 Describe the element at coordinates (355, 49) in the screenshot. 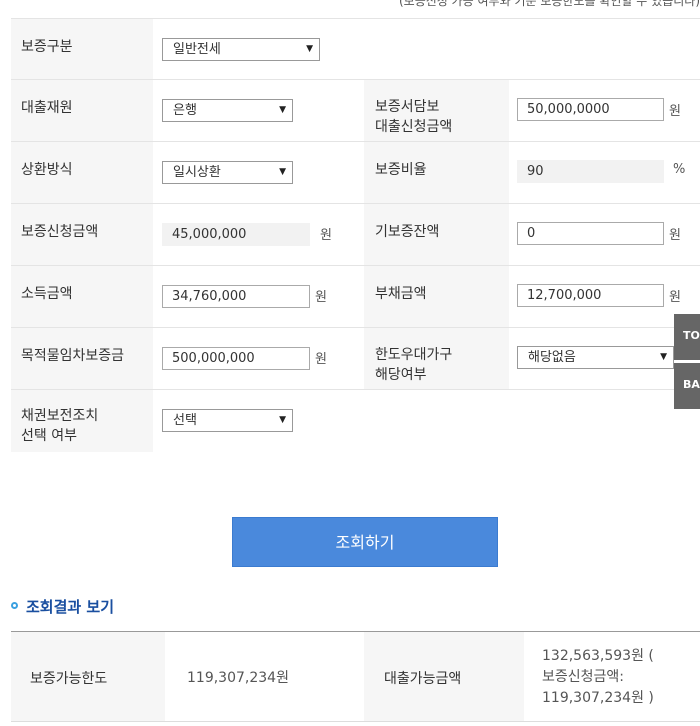

I see `form-row-guarantee-type: 보증구분 일반전세 ▼` at that location.